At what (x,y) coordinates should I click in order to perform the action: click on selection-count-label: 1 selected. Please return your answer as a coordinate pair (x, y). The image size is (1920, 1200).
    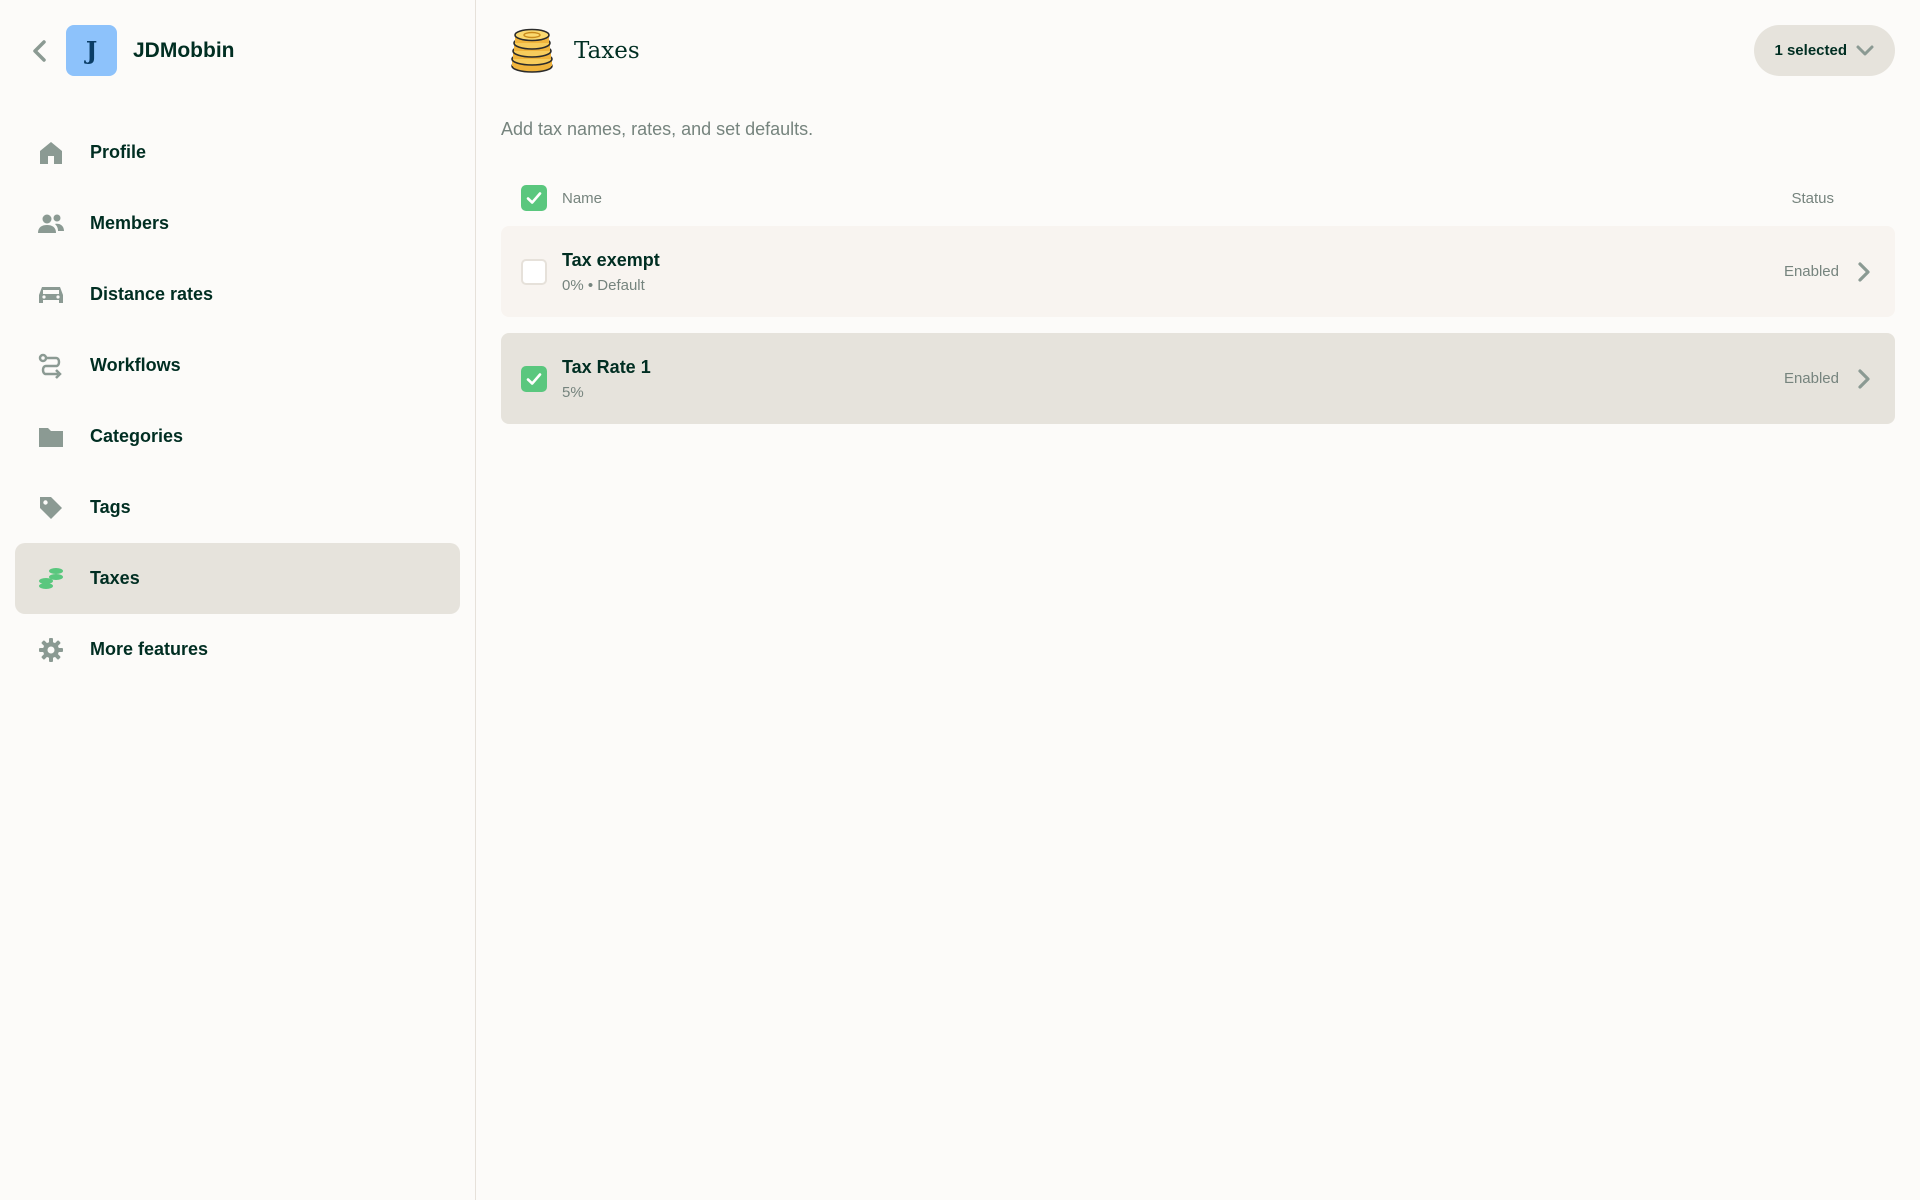
    Looking at the image, I should click on (1810, 50).